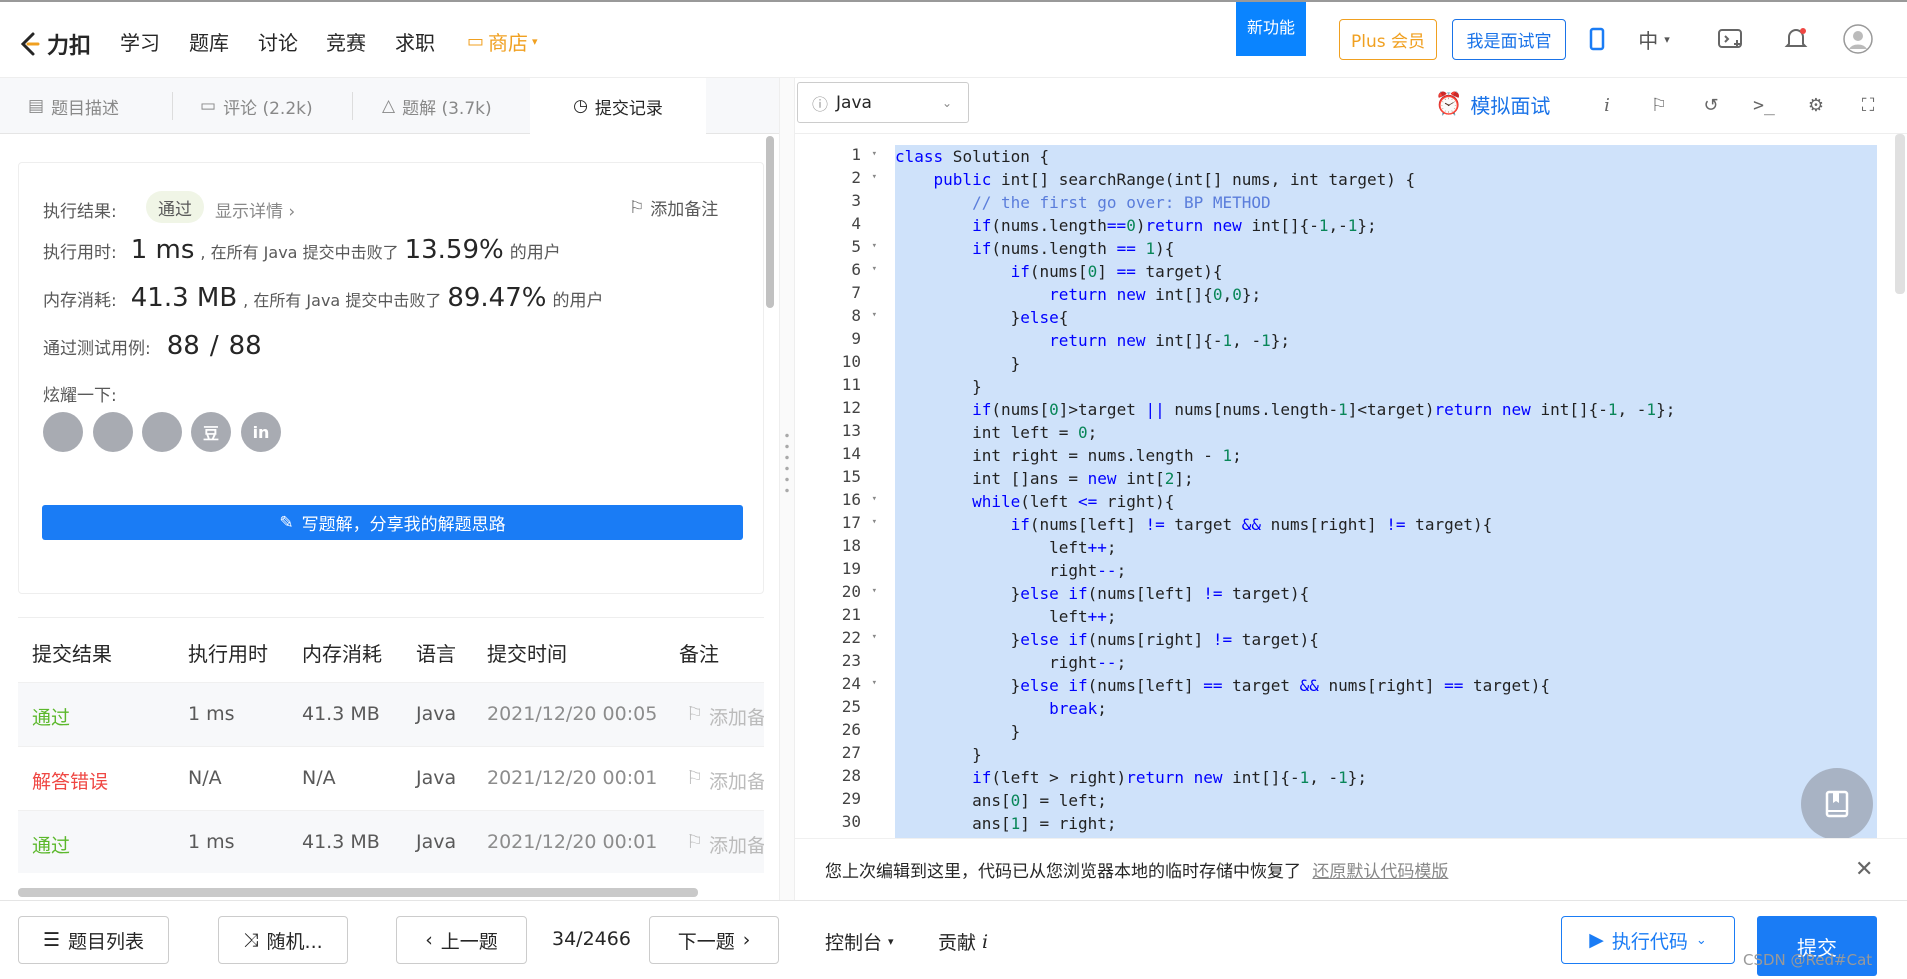 The width and height of the screenshot is (1907, 979). What do you see at coordinates (1386, 455) in the screenshot?
I see `code-line: int right = nums.length - 1;` at bounding box center [1386, 455].